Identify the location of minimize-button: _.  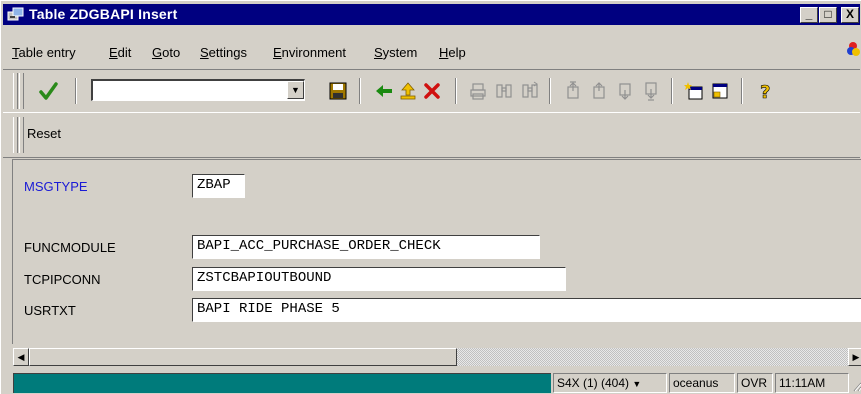
(809, 15).